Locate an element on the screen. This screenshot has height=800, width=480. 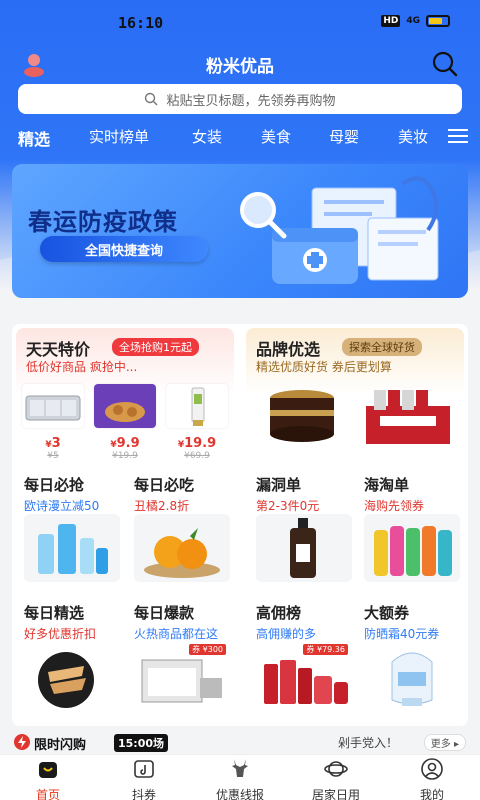
deal-item: ¥19.9 ¥69.9 is located at coordinates (197, 422).